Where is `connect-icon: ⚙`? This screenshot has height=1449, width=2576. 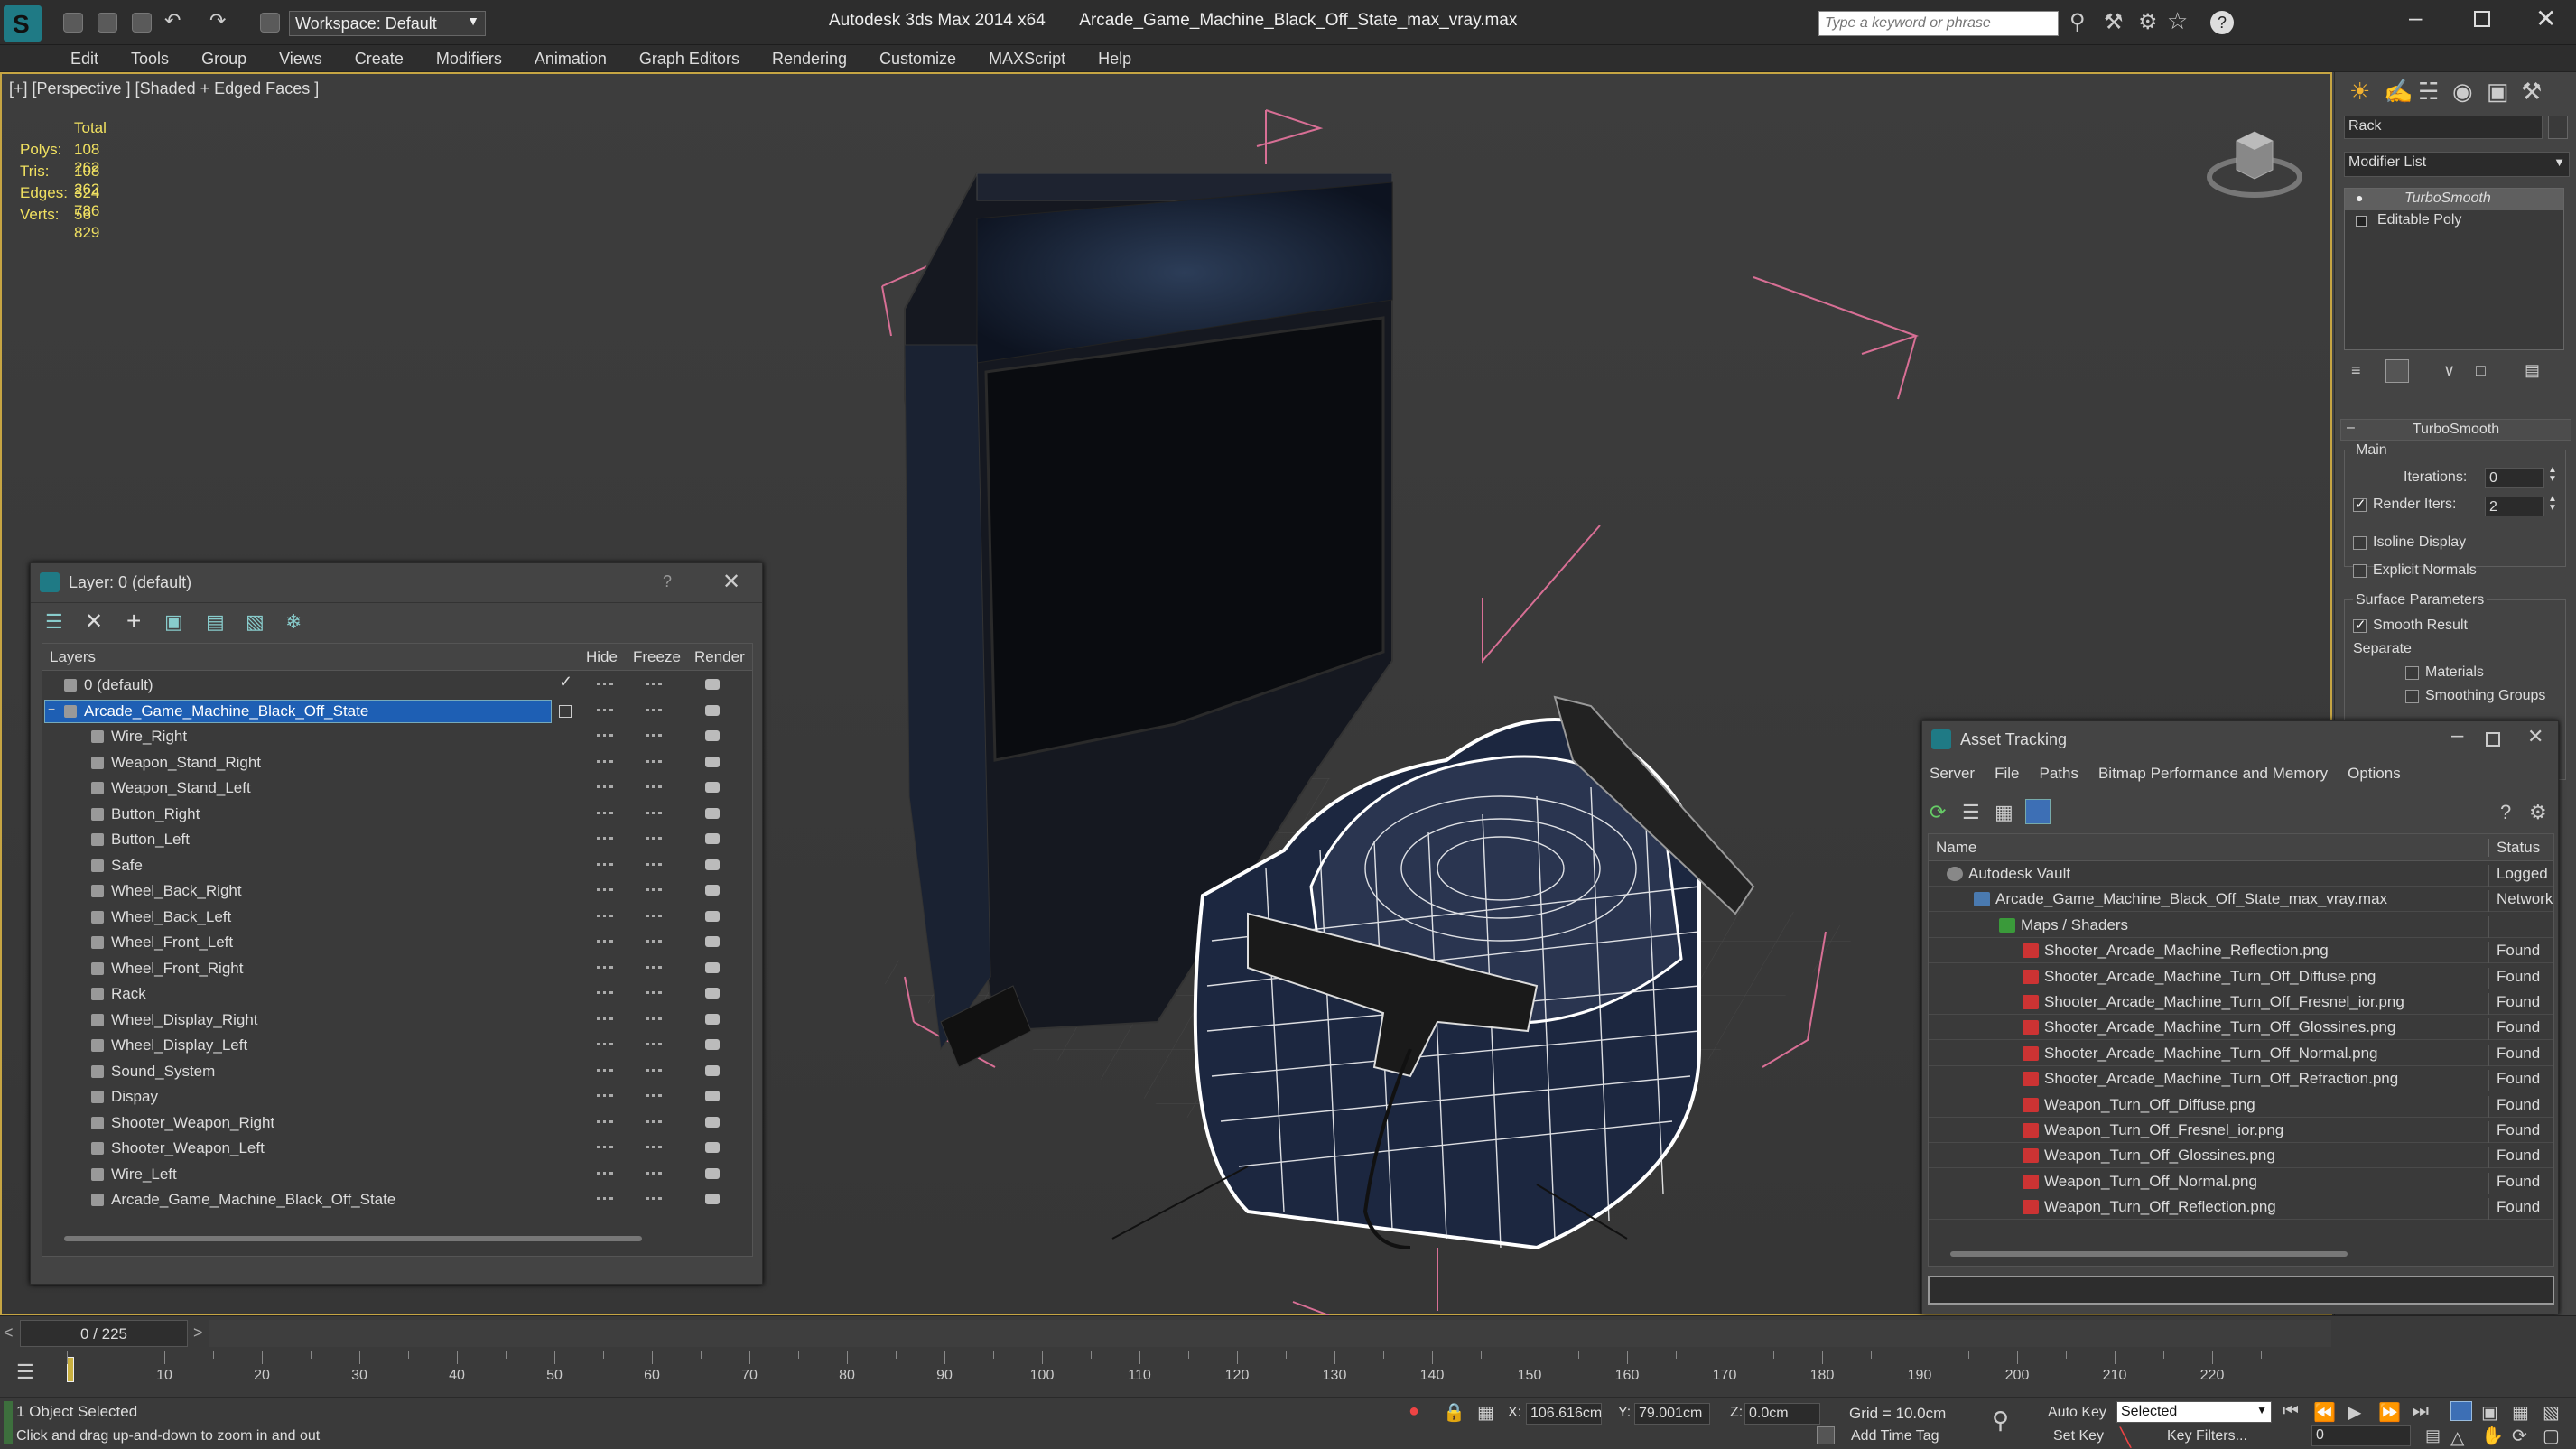 connect-icon: ⚙ is located at coordinates (2148, 22).